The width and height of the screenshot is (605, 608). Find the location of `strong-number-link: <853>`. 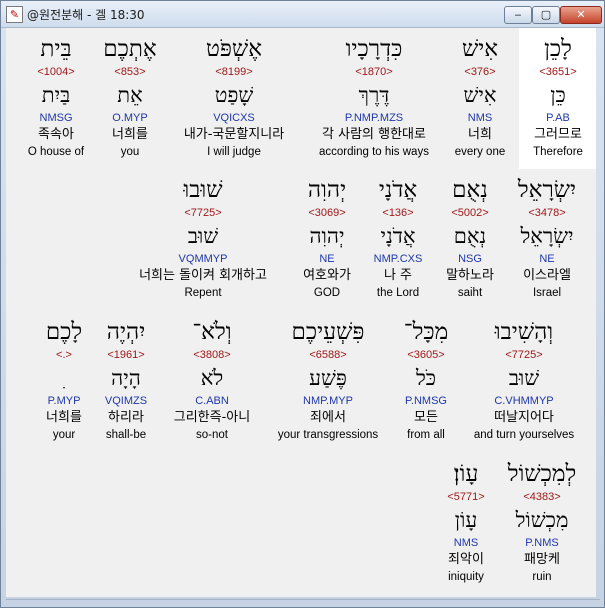

strong-number-link: <853> is located at coordinates (130, 72).